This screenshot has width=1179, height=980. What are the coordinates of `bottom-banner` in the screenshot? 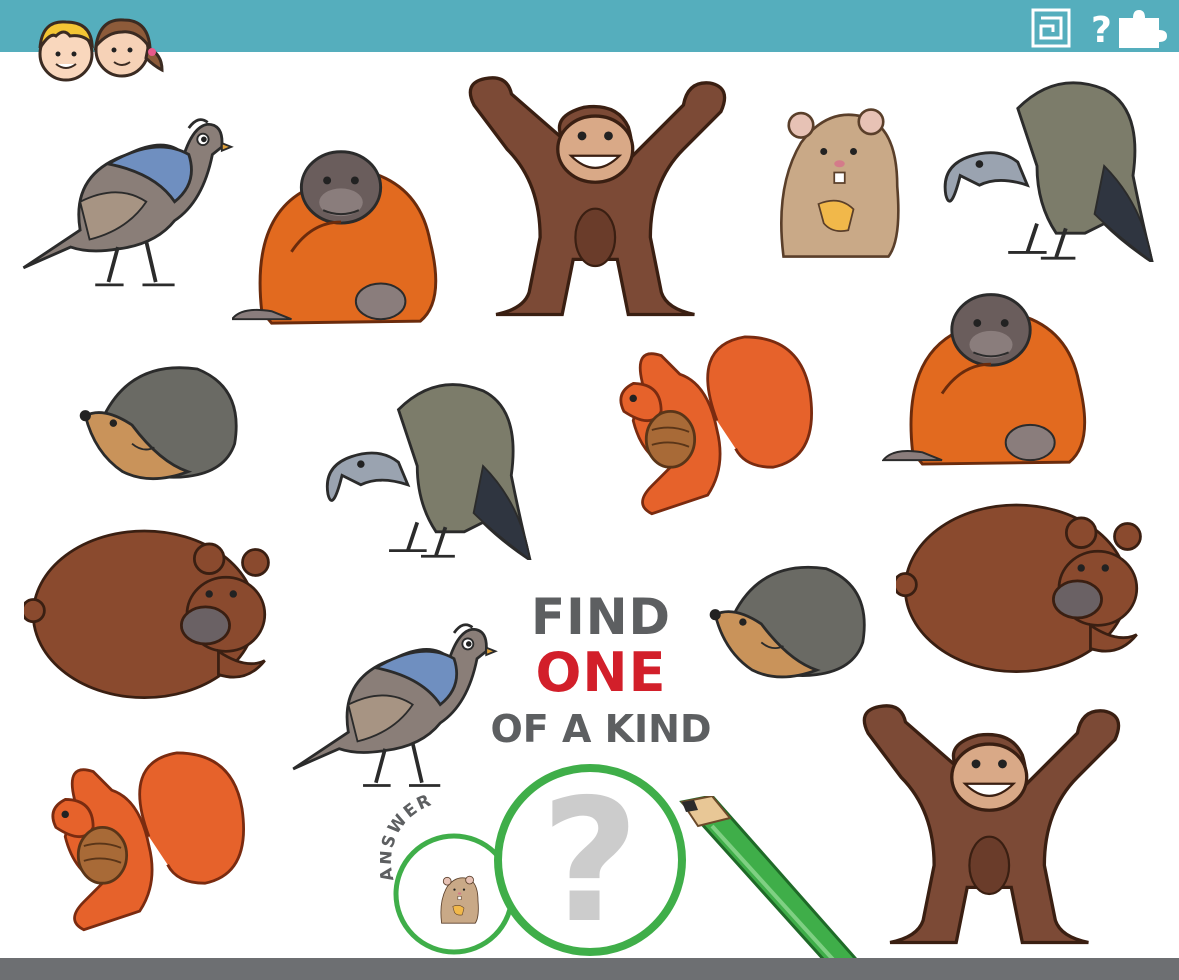 It's located at (589, 969).